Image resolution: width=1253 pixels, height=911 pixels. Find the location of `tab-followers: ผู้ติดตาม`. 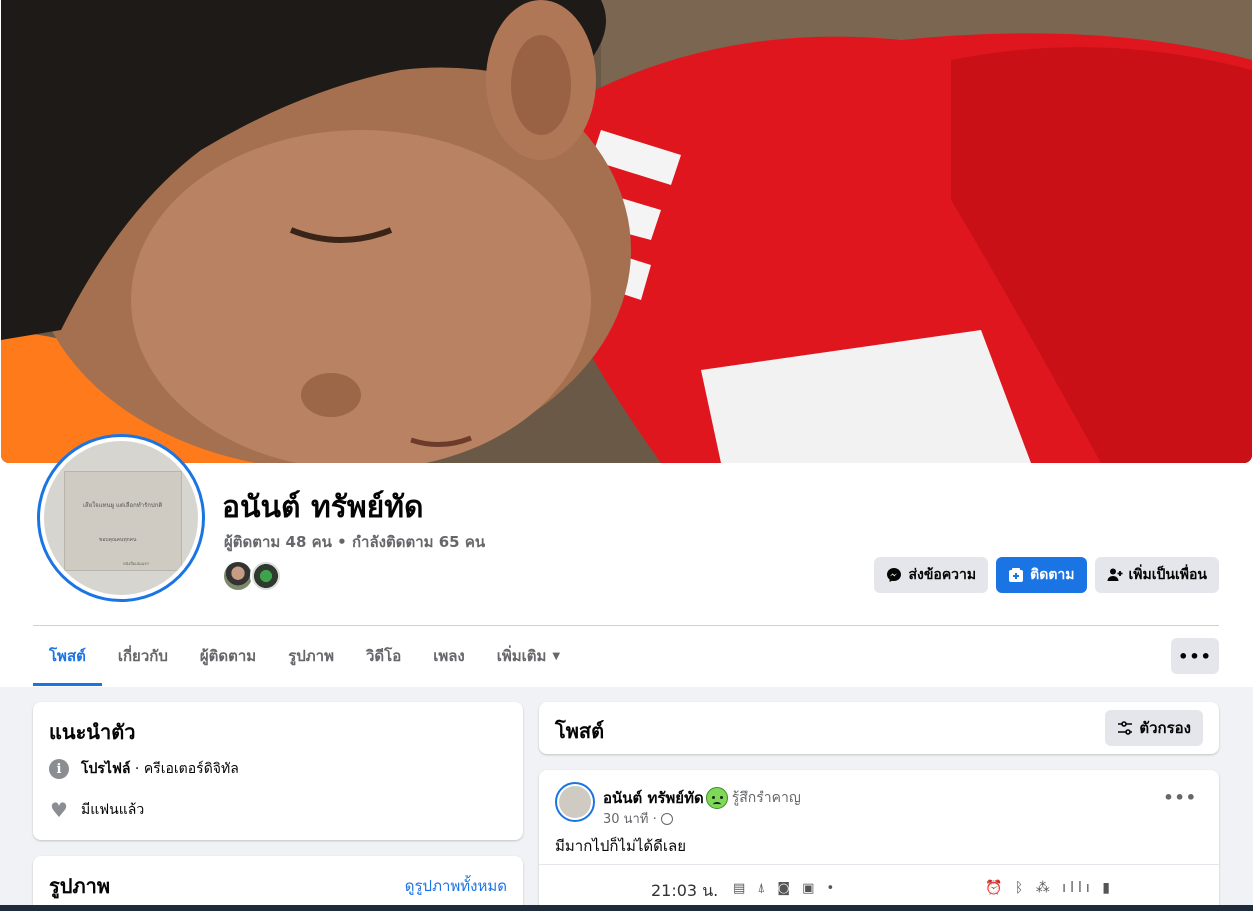

tab-followers: ผู้ติดตาม is located at coordinates (228, 656).